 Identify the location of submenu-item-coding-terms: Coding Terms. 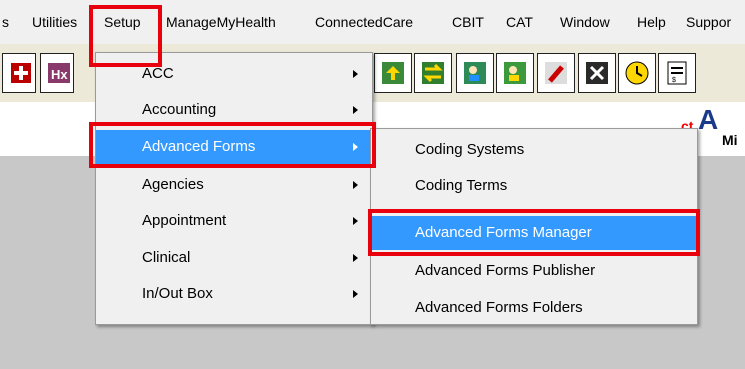
(534, 186).